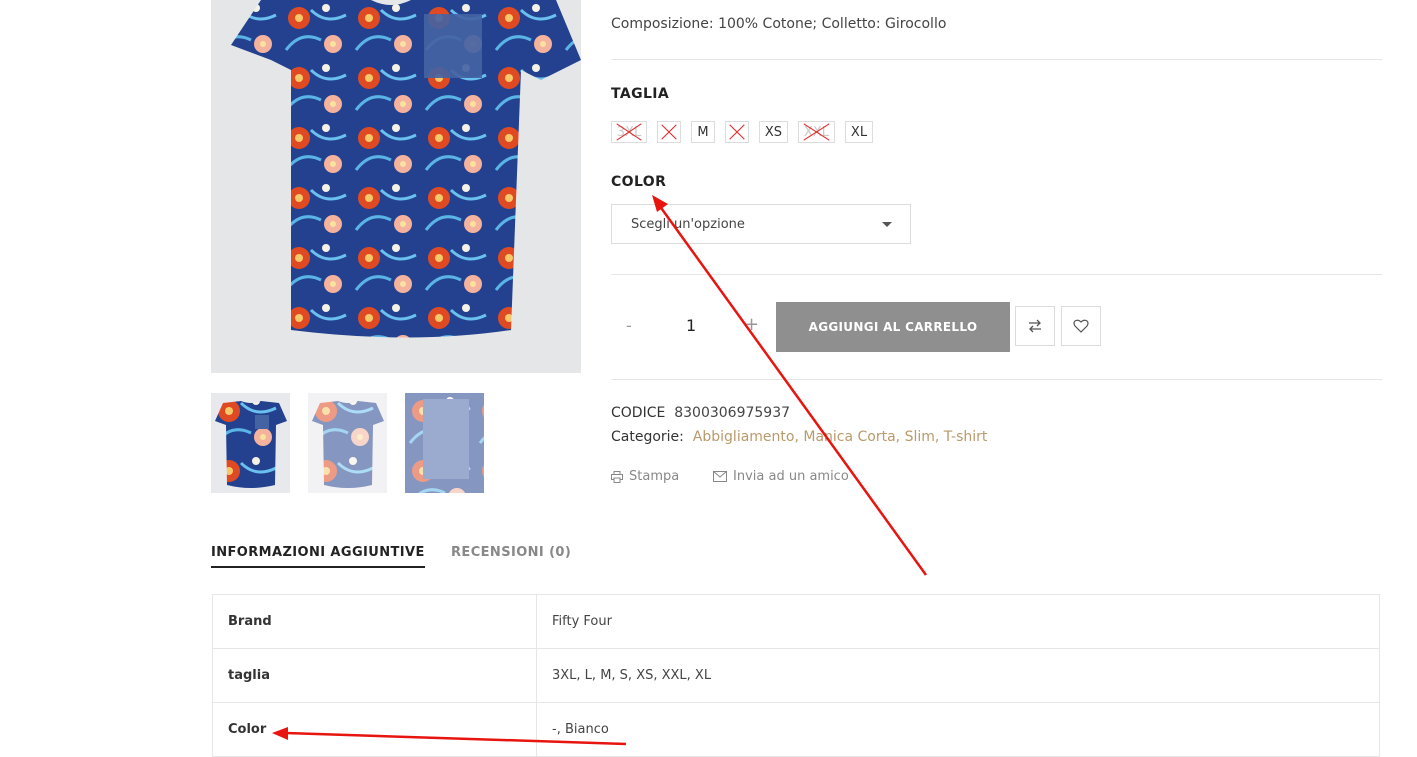 The width and height of the screenshot is (1417, 757). I want to click on print-link: Stampa, so click(645, 476).